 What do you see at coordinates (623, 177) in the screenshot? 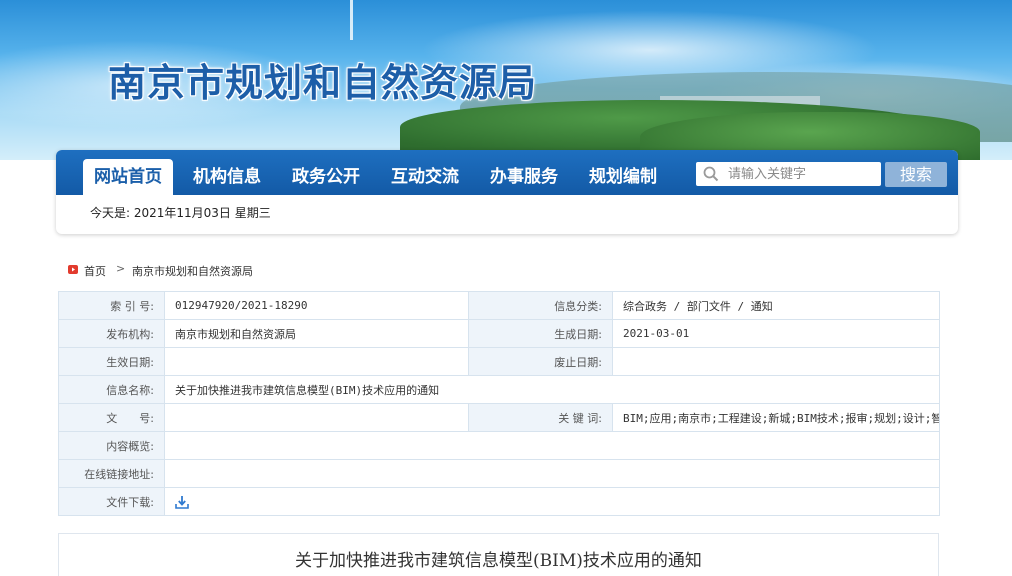
I see `nav-item-planning: 规划编制` at bounding box center [623, 177].